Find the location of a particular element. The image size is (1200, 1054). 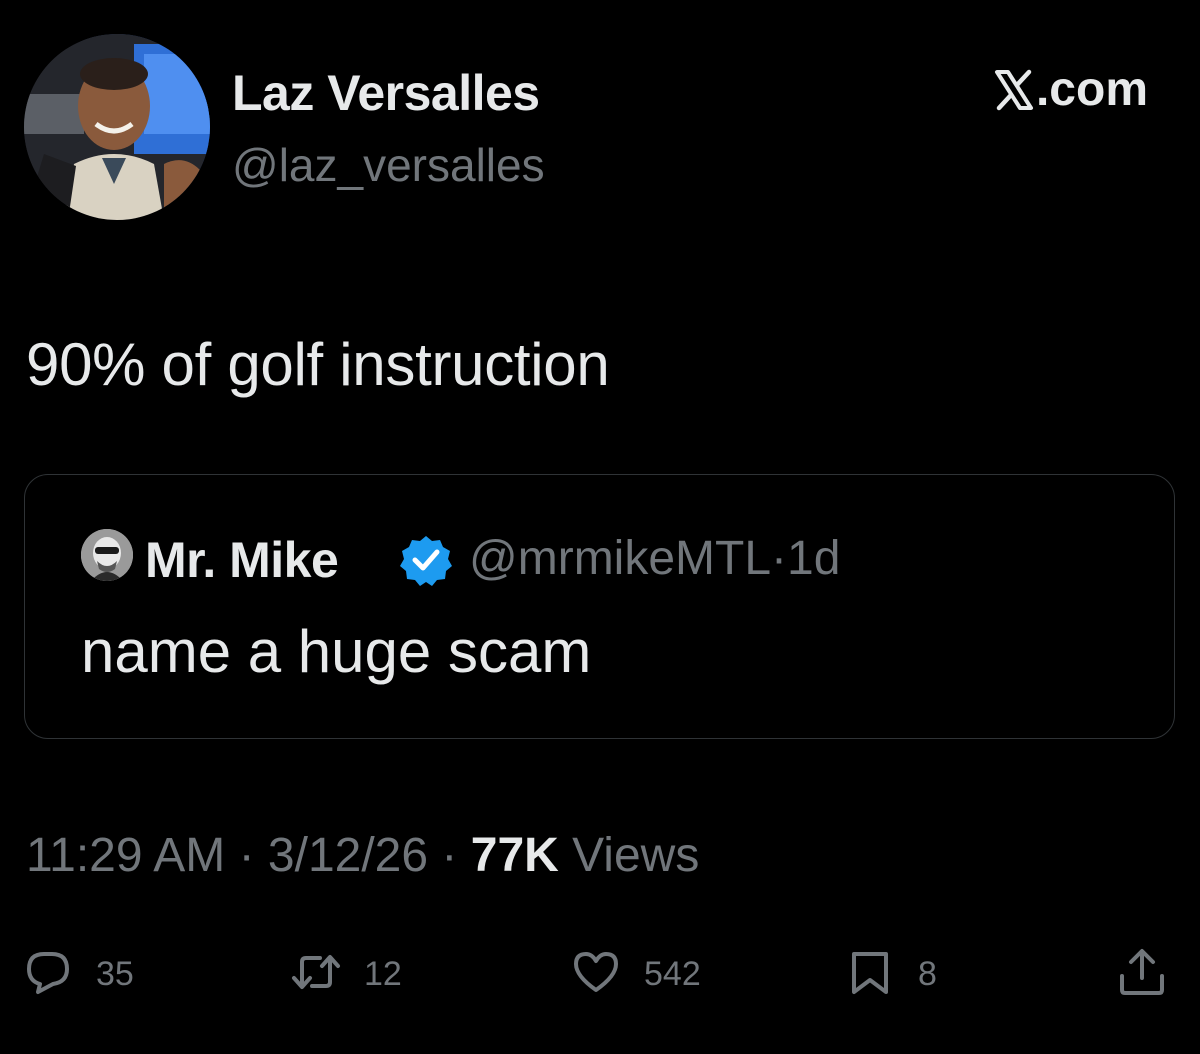

like-button: 542 is located at coordinates (635, 974).